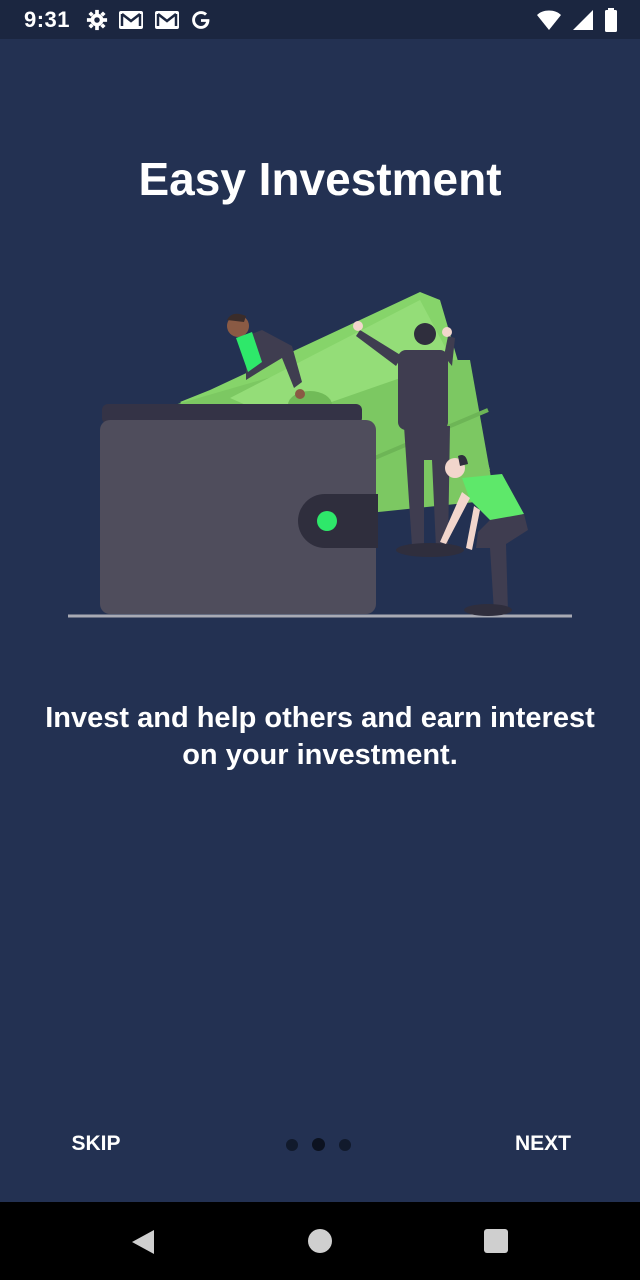  I want to click on page-dot-2-active, so click(318, 1144).